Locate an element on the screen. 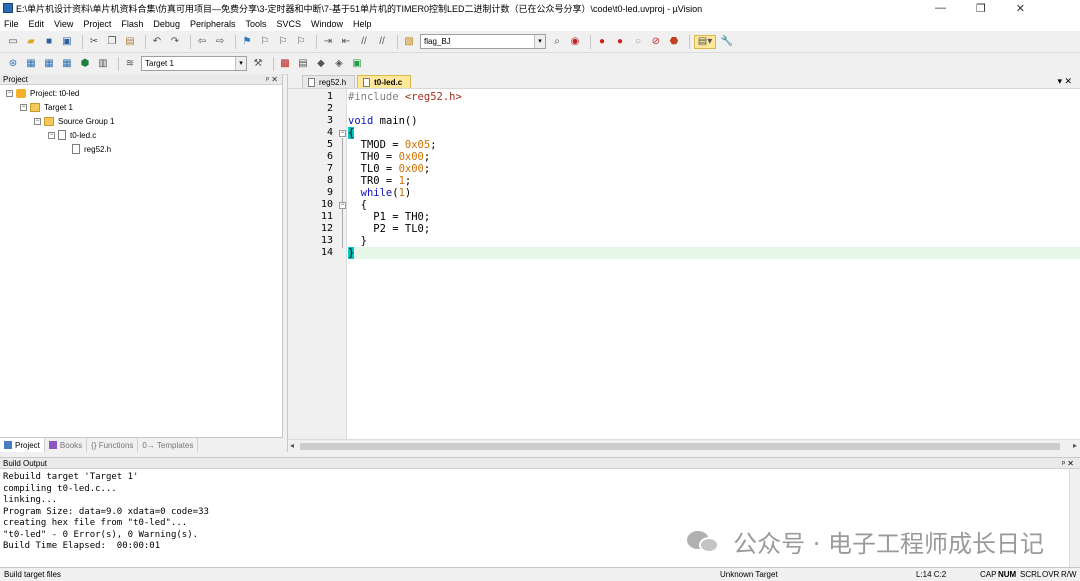 The height and width of the screenshot is (581, 1080). build-output-header: Build Output ᵖ ✕ is located at coordinates (540, 463).